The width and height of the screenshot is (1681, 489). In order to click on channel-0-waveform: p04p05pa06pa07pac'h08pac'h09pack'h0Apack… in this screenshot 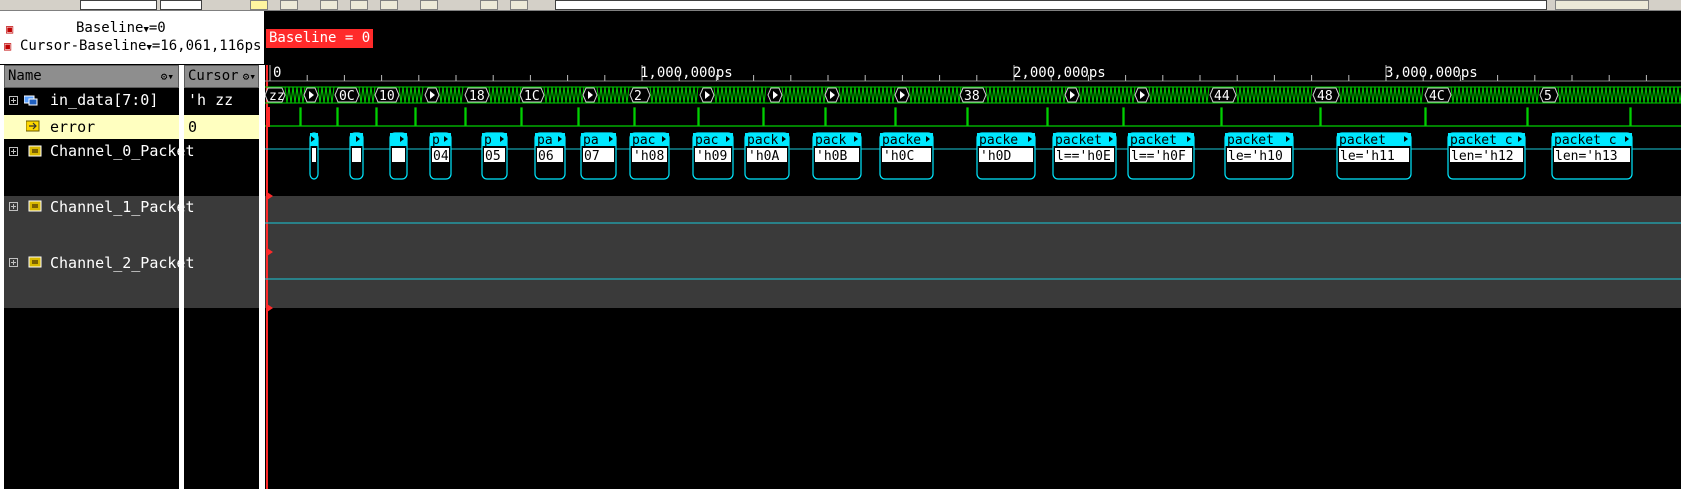, I will do `click(973, 156)`.